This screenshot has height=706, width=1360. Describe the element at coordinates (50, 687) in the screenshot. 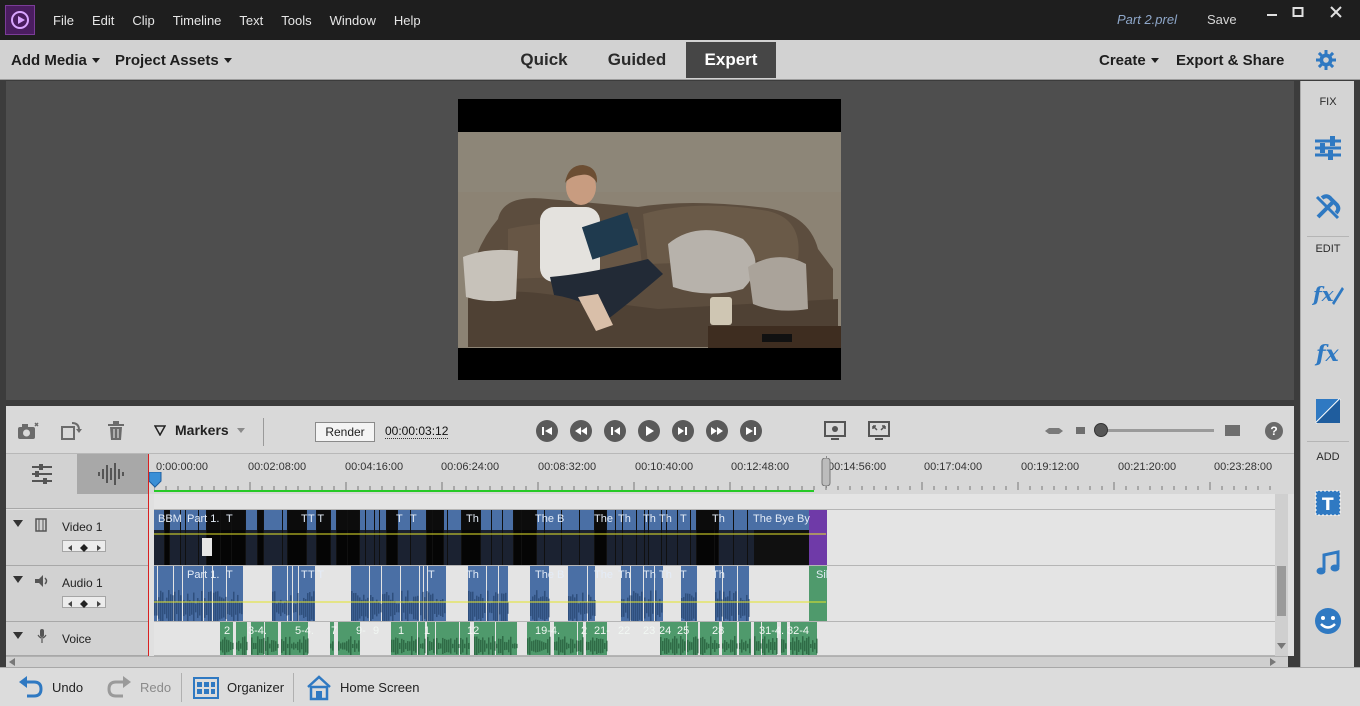

I see `undo-button: Undo` at that location.